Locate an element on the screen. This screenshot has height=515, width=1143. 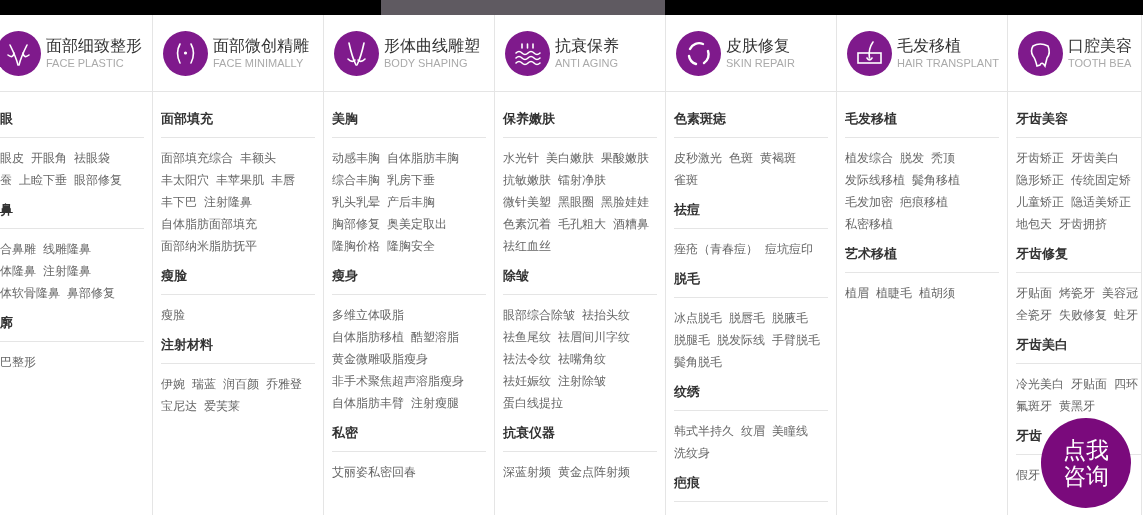
treatment-link: 果酸嫩肤 is located at coordinates (625, 158).